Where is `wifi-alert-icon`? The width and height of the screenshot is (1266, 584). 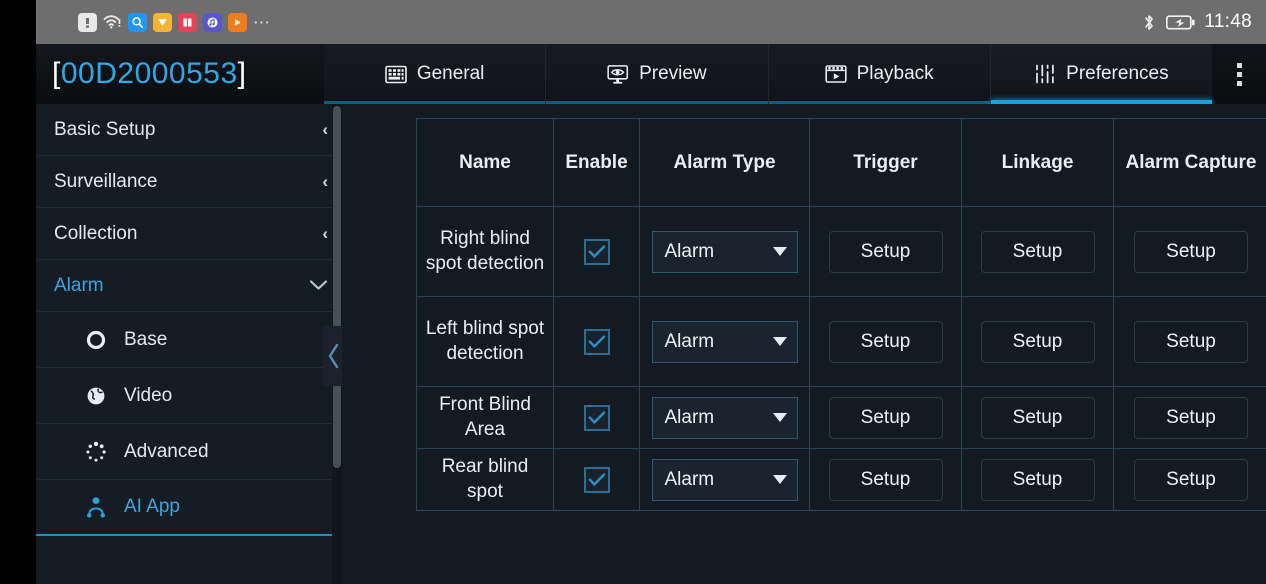 wifi-alert-icon is located at coordinates (112, 22).